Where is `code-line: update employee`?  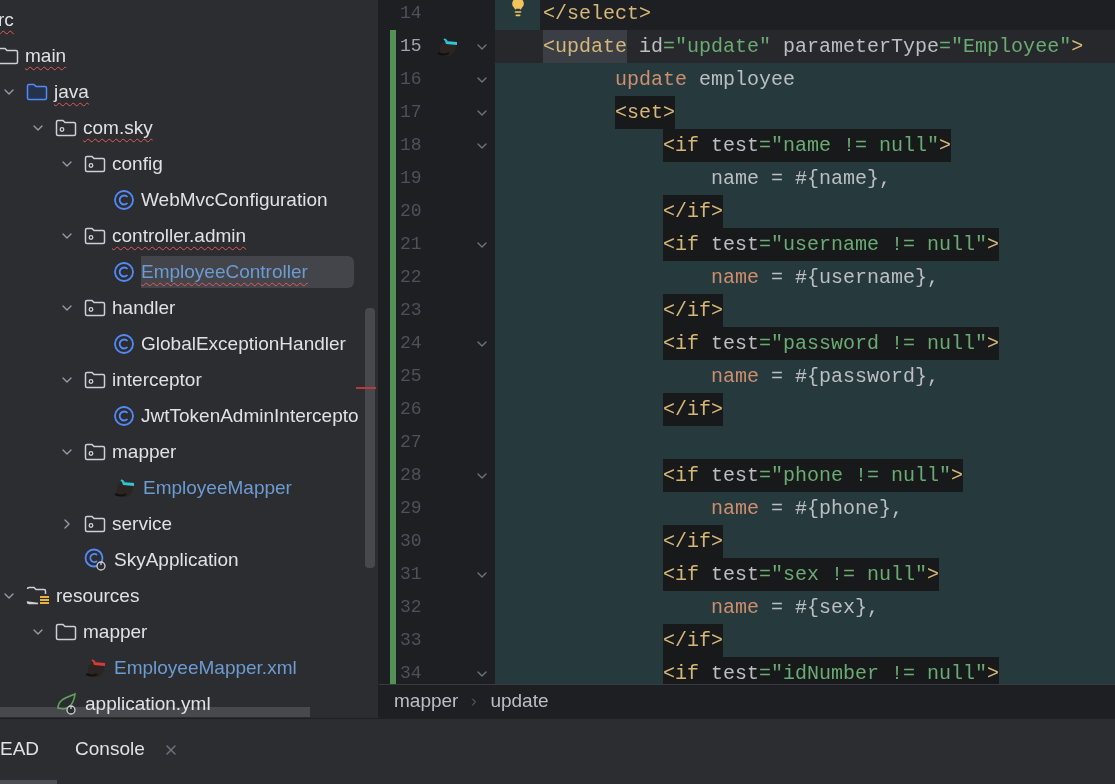 code-line: update employee is located at coordinates (705, 79).